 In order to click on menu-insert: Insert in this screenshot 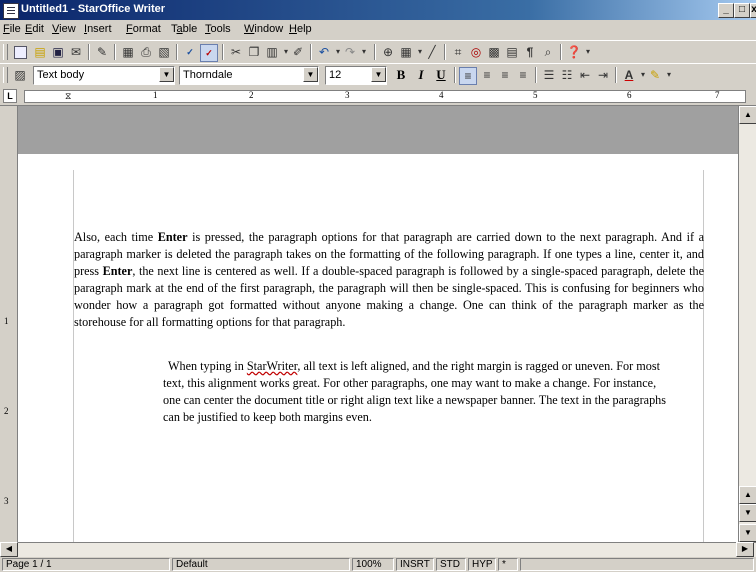, I will do `click(98, 29)`.